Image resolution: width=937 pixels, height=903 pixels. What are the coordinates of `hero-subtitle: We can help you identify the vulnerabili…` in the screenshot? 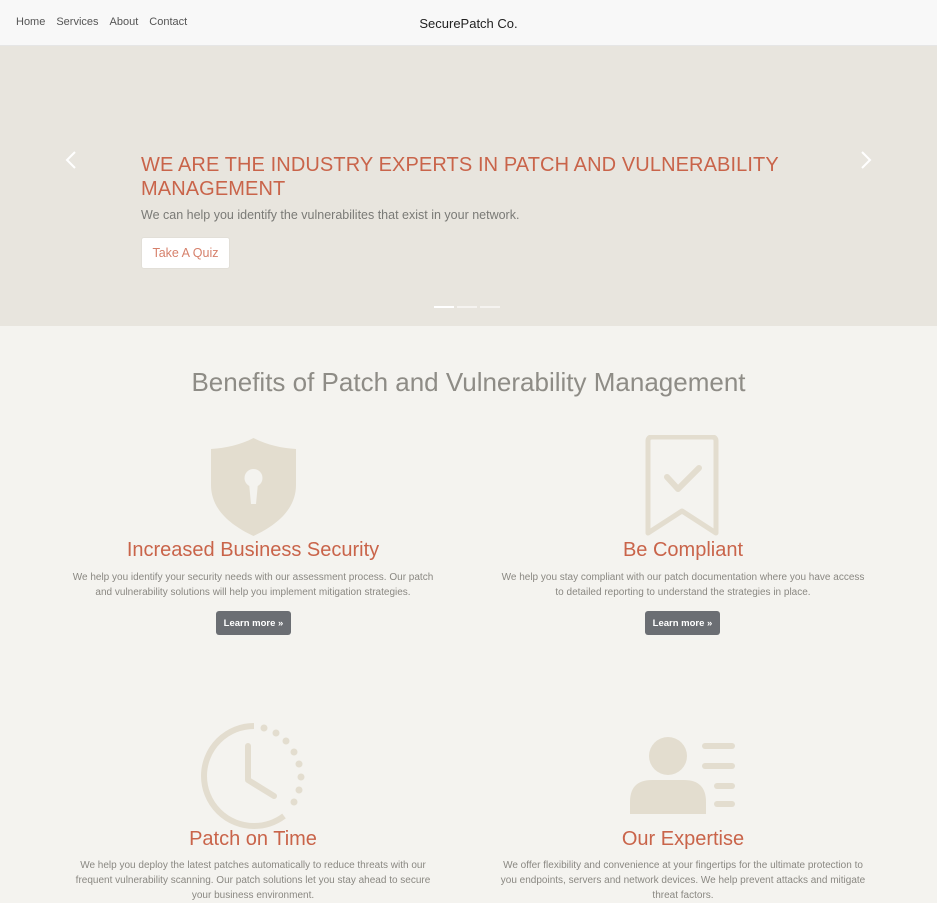 It's located at (330, 215).